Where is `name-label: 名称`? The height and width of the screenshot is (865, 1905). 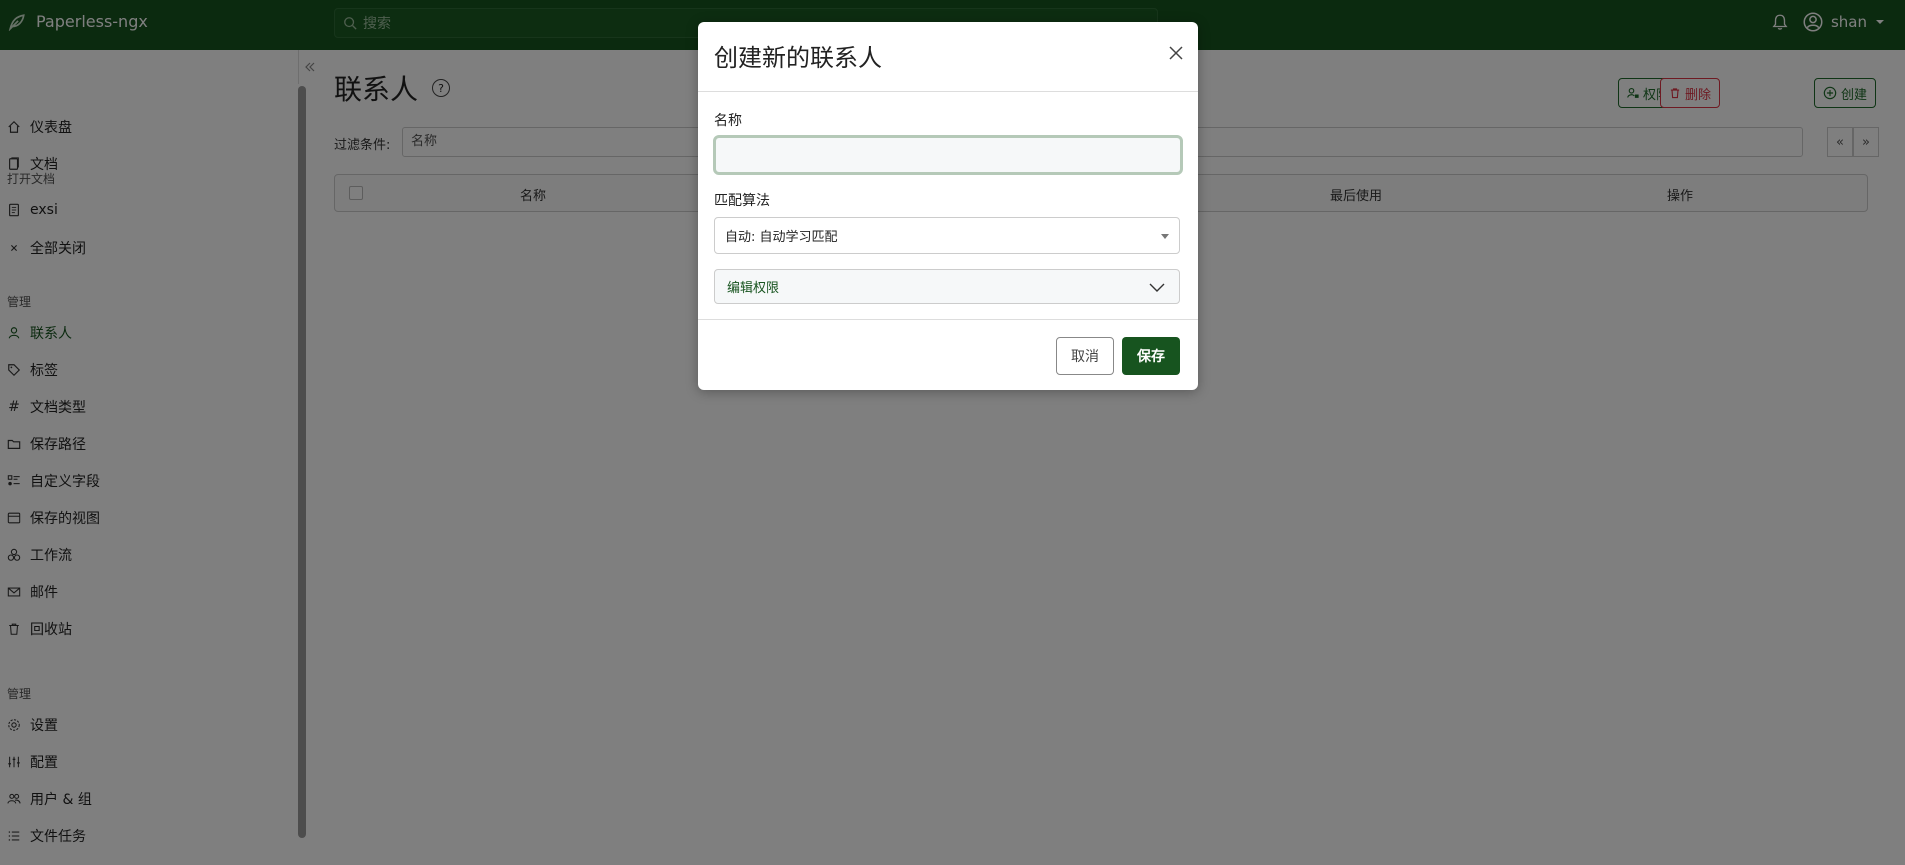
name-label: 名称 is located at coordinates (728, 121).